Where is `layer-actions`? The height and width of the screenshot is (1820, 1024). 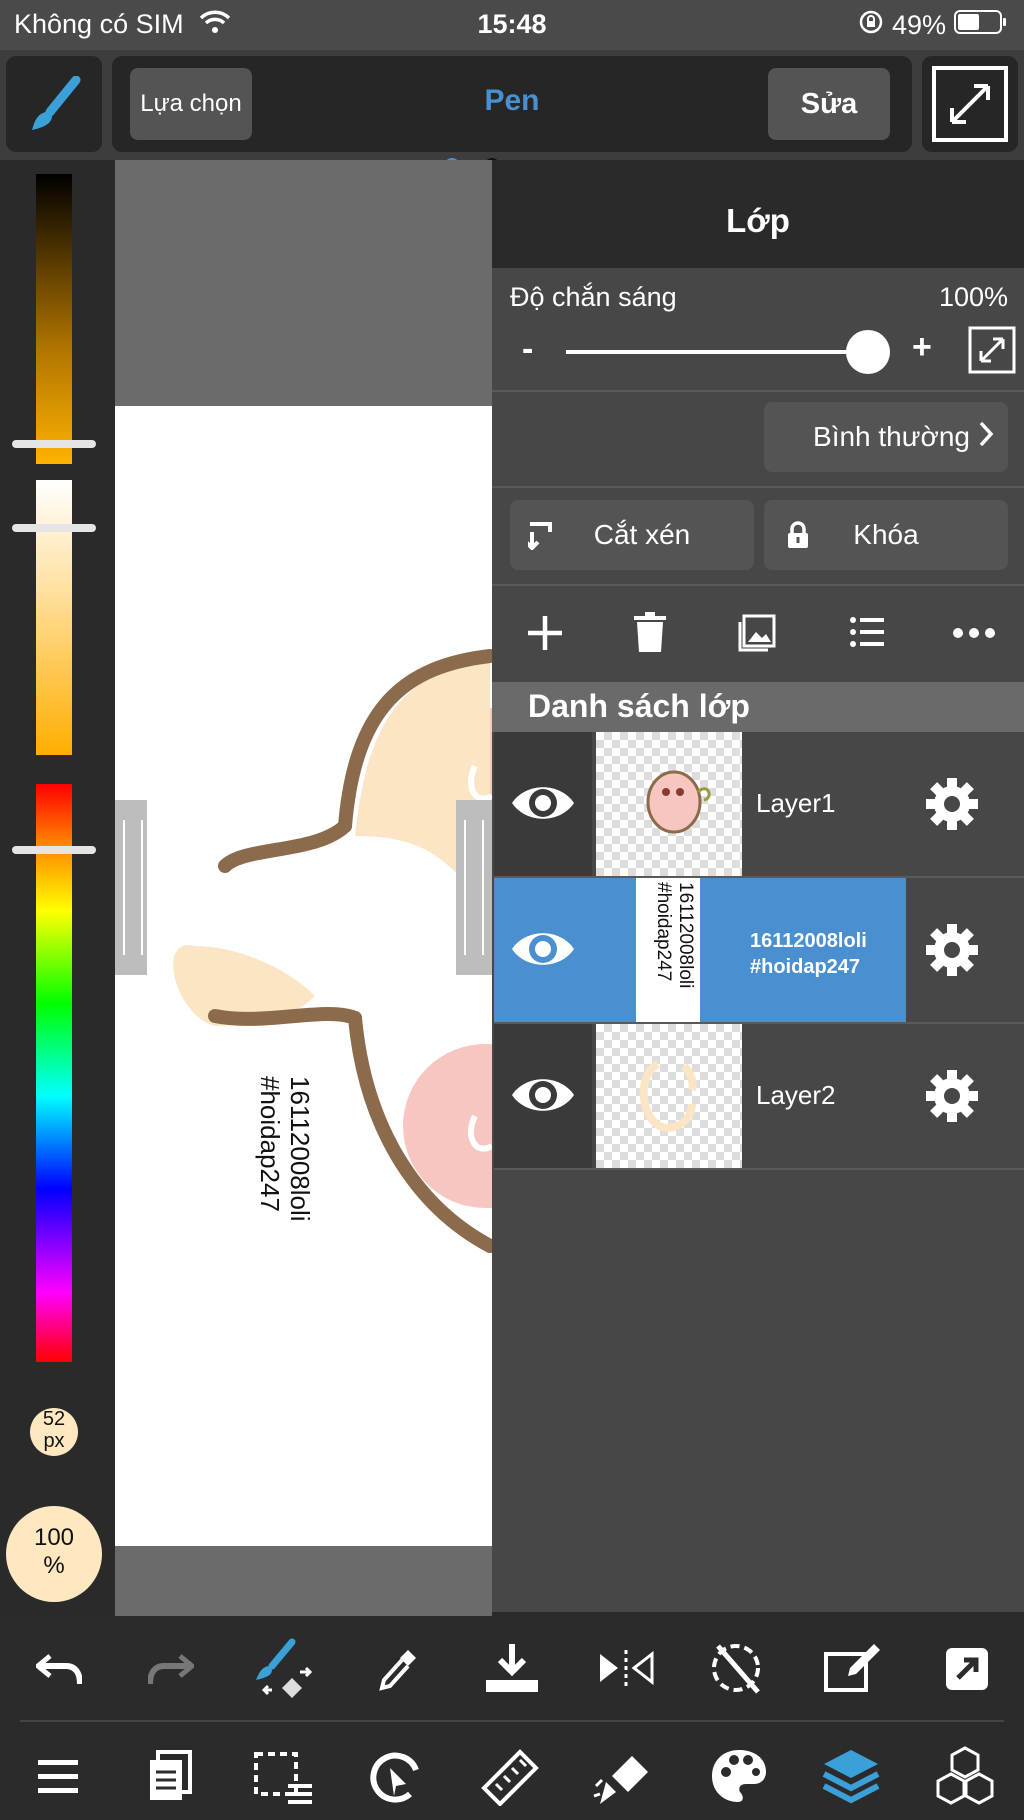 layer-actions is located at coordinates (758, 634).